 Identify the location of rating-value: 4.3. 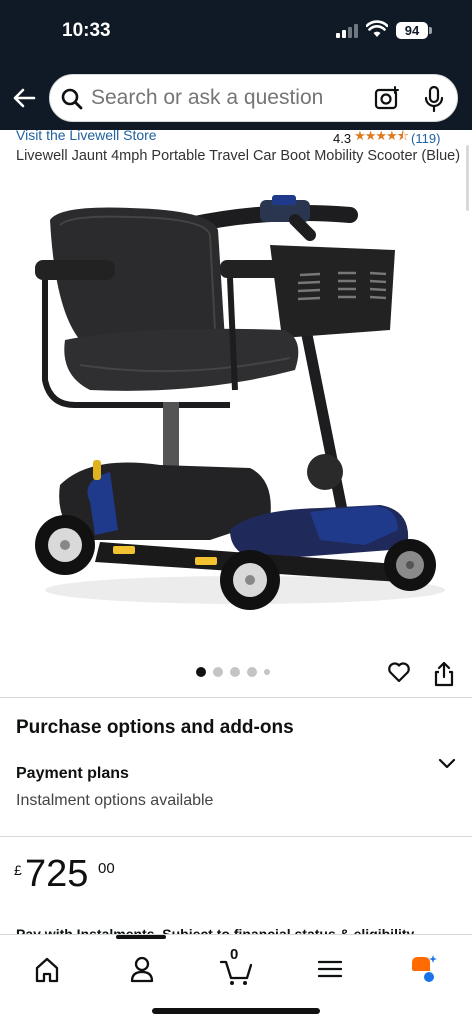
(342, 138).